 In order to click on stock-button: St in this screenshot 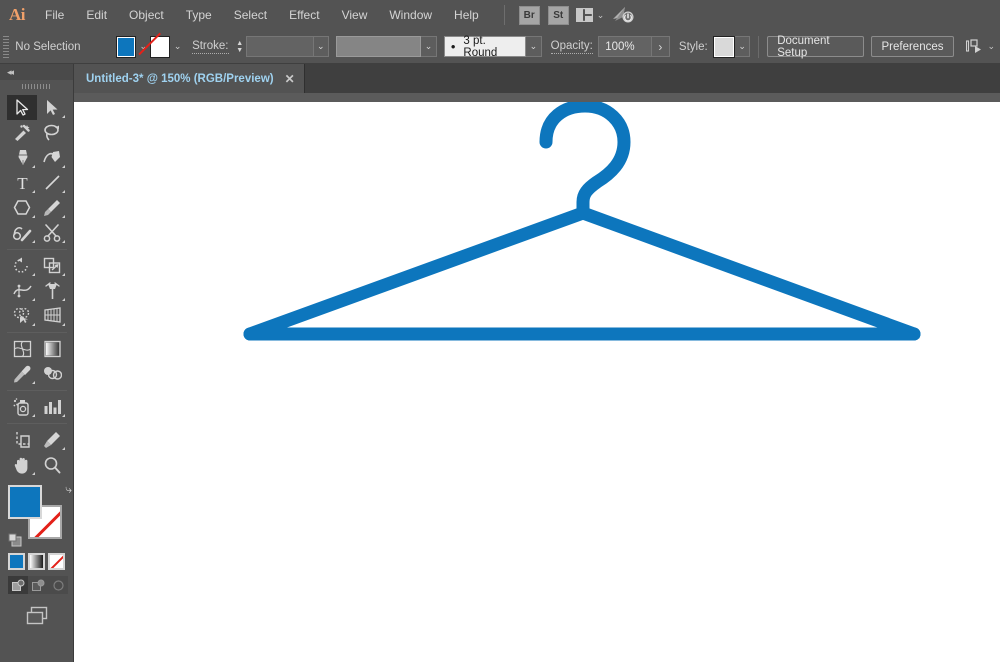, I will do `click(558, 15)`.